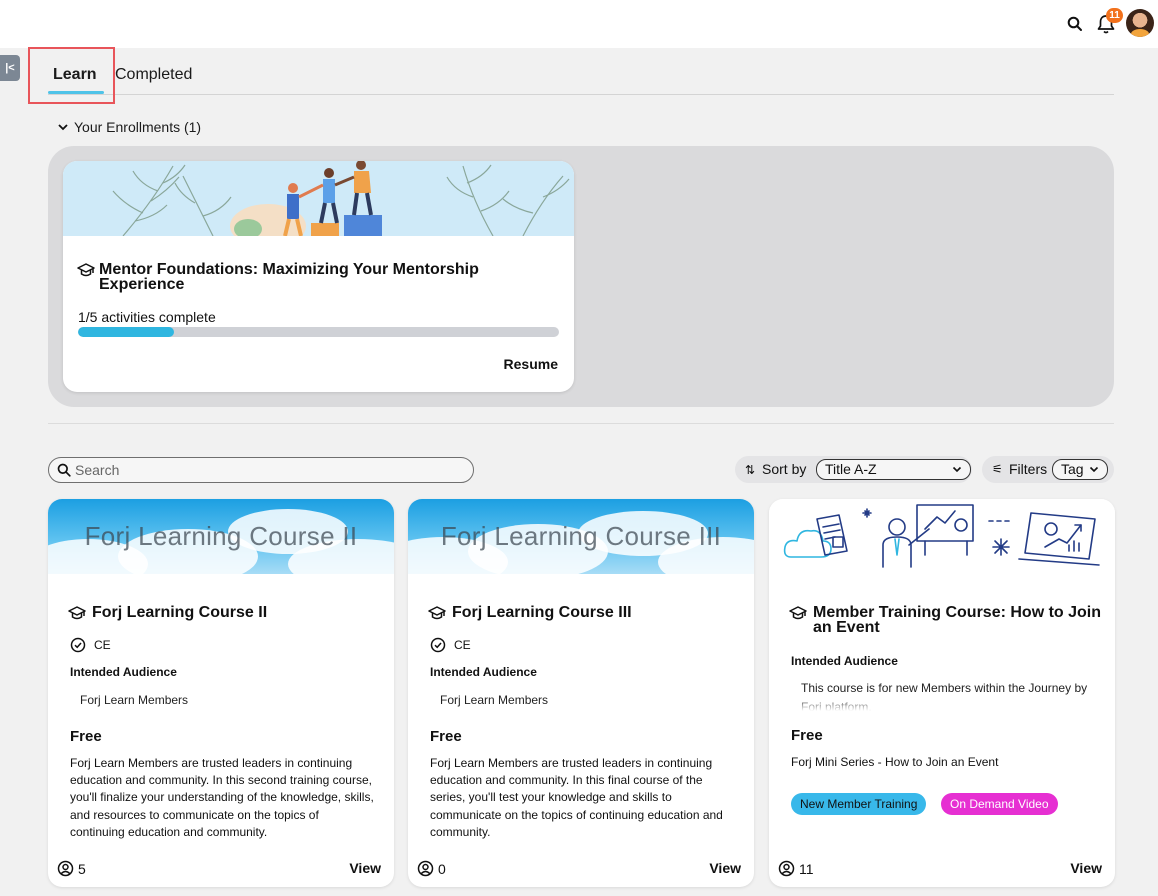  I want to click on training-illustration, so click(941, 536).